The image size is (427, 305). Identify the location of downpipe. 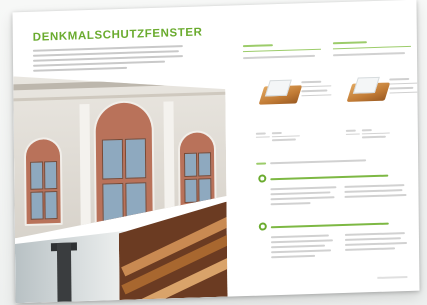
(64, 273).